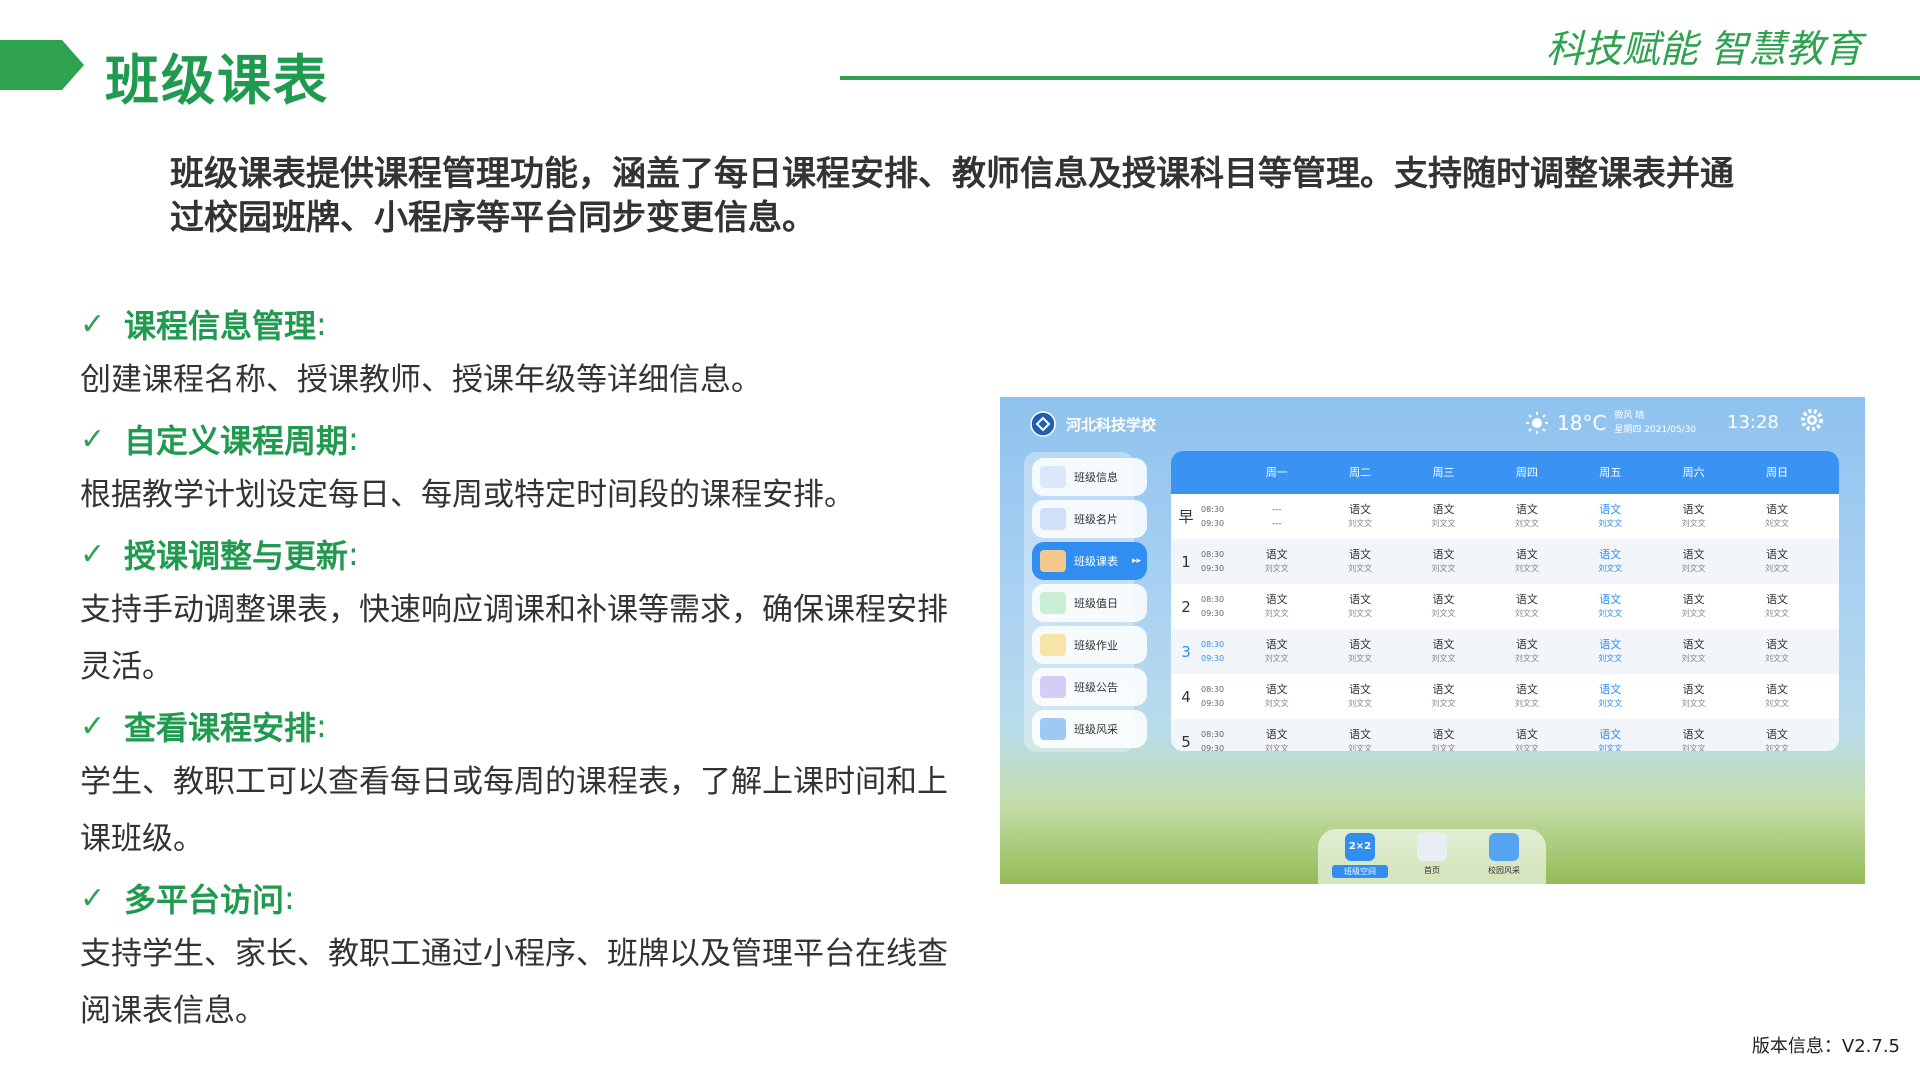 The image size is (1920, 1080). I want to click on feature-description: 创建课程名称、授课教师、授课年级等详细信息。, so click(421, 380).